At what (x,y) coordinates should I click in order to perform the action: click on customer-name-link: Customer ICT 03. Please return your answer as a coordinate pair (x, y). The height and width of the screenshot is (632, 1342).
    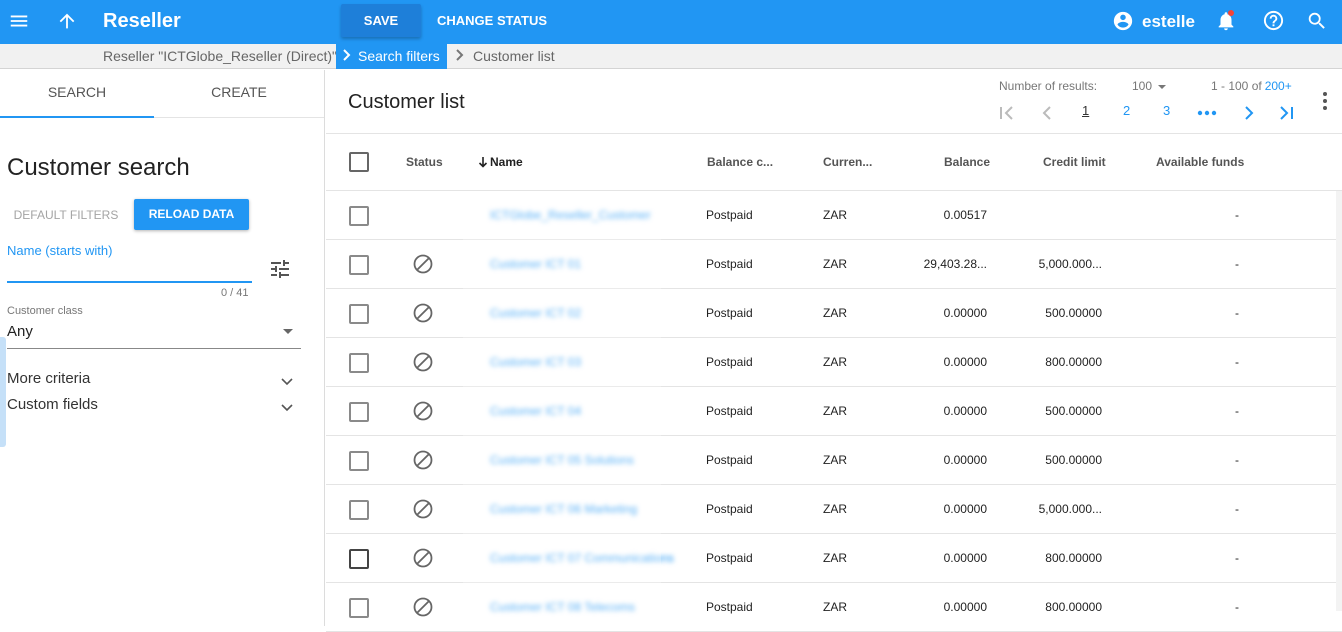
    Looking at the image, I should click on (535, 362).